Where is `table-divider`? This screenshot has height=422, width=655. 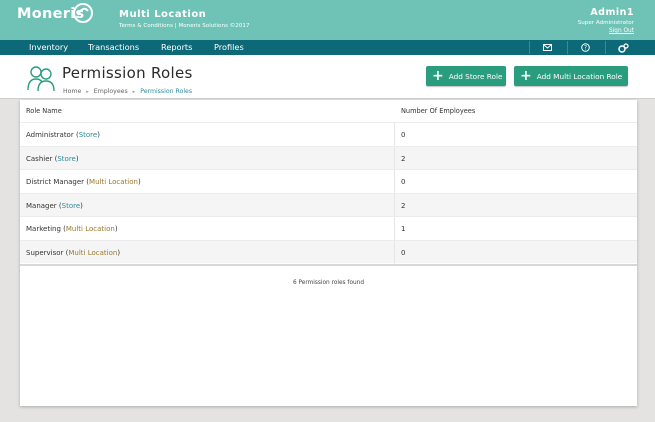 table-divider is located at coordinates (328, 265).